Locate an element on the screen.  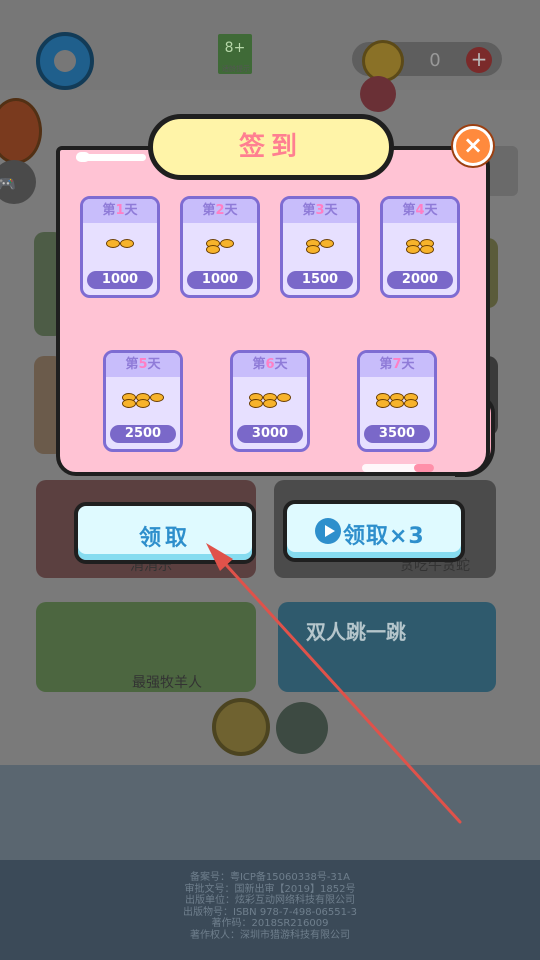
license-line: 审批文号：国新出审【2019】1852号 is located at coordinates (270, 889).